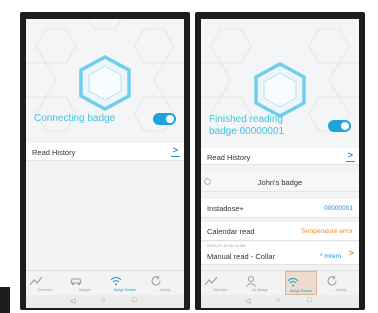  Describe the element at coordinates (280, 231) in the screenshot. I see `calendar-read-row: Calendar read Temperature error` at that location.